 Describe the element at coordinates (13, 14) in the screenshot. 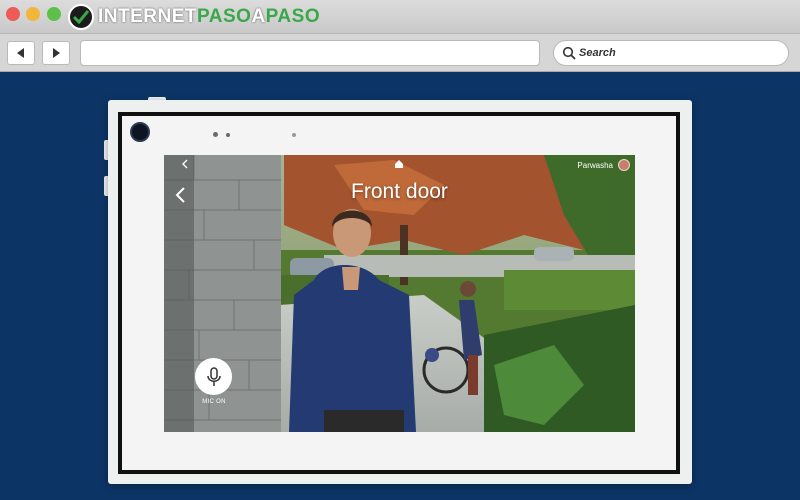

I see `close-window-button` at that location.